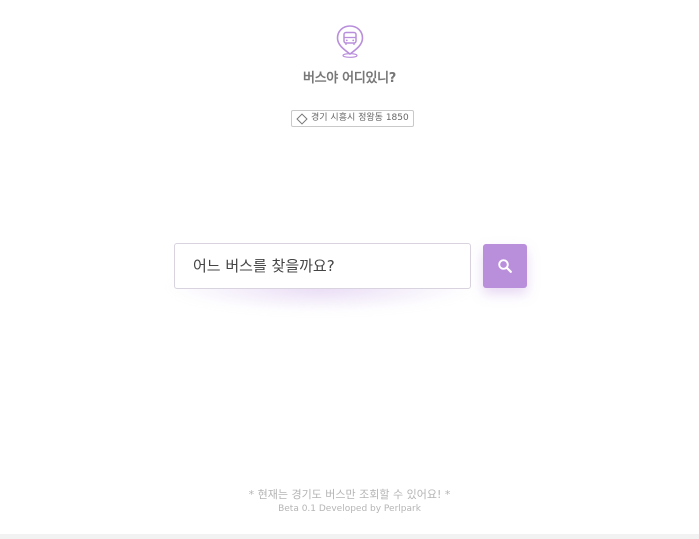 This screenshot has height=539, width=699. I want to click on bottom-bar, so click(349, 536).